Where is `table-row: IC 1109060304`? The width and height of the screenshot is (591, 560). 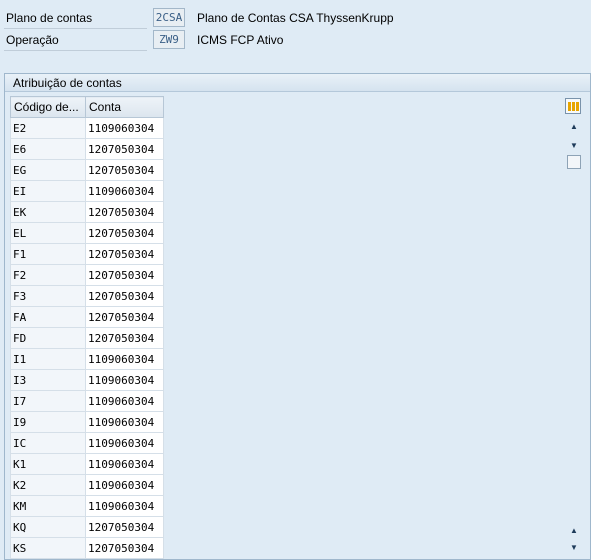 table-row: IC 1109060304 is located at coordinates (87, 443).